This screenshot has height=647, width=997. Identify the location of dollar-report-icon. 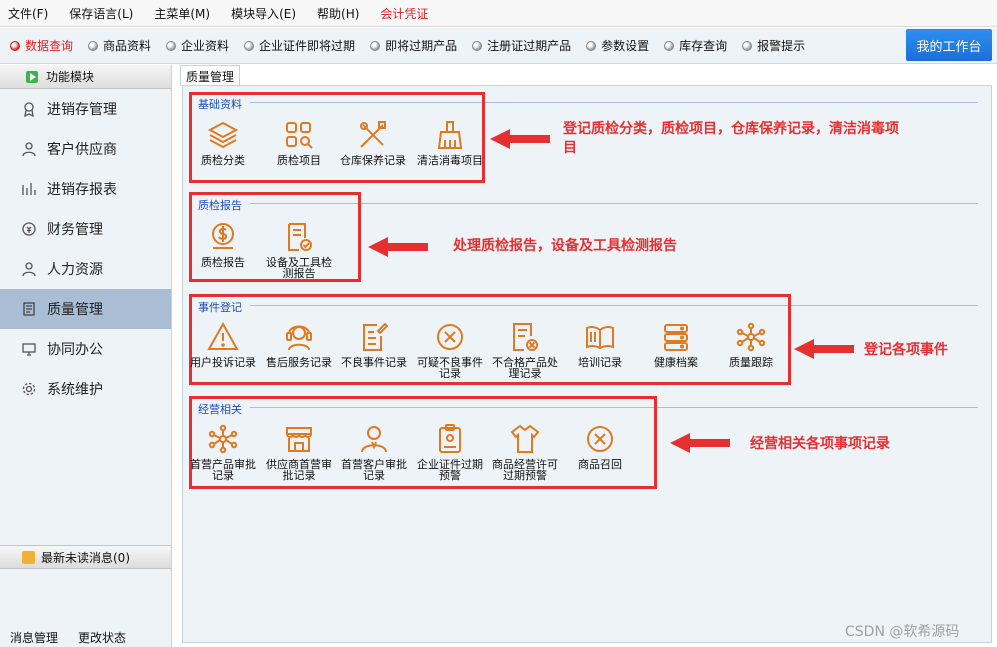
(223, 236).